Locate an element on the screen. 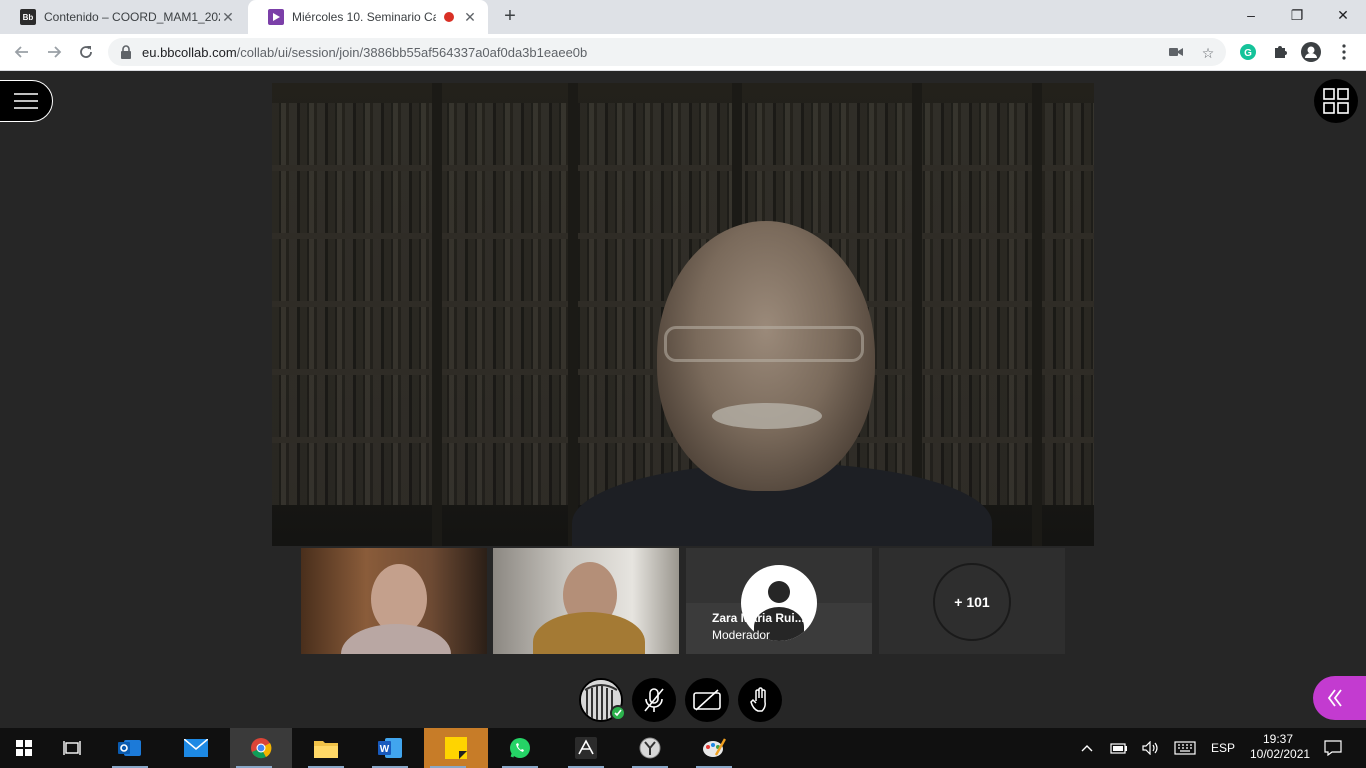 The height and width of the screenshot is (768, 1366). maximize-button: ❐ is located at coordinates (1297, 15).